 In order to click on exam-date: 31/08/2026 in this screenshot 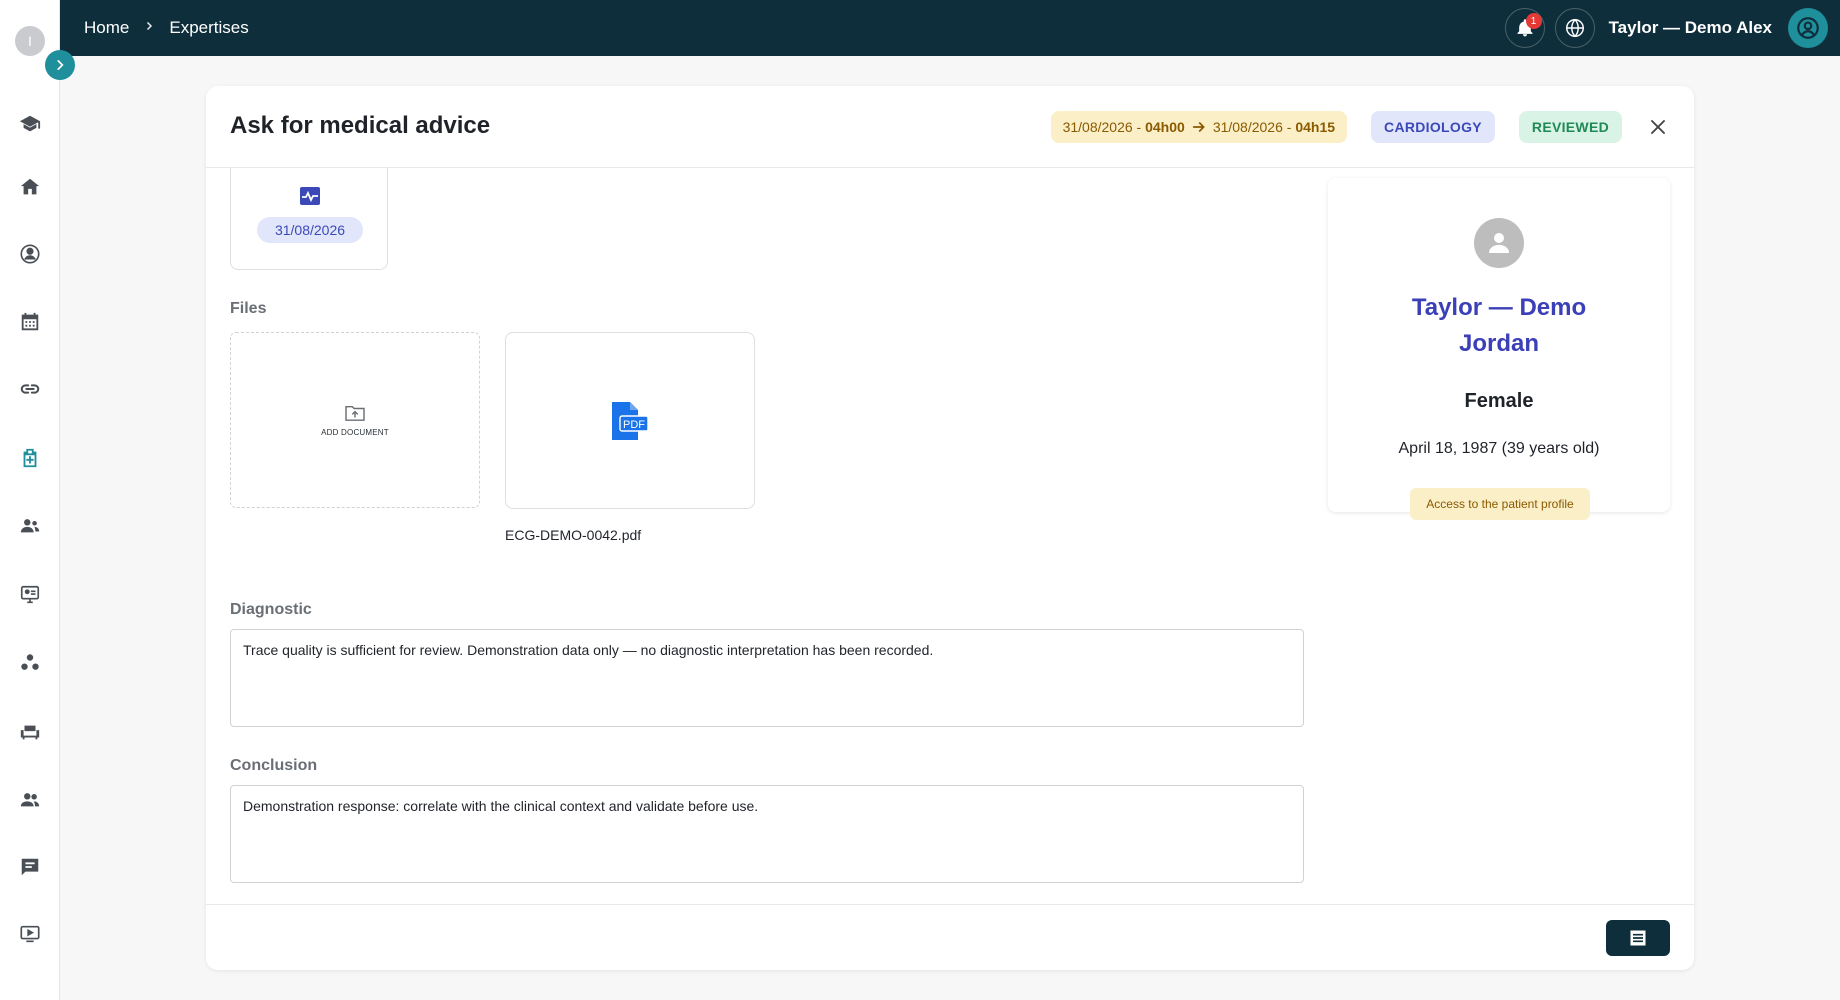, I will do `click(310, 230)`.